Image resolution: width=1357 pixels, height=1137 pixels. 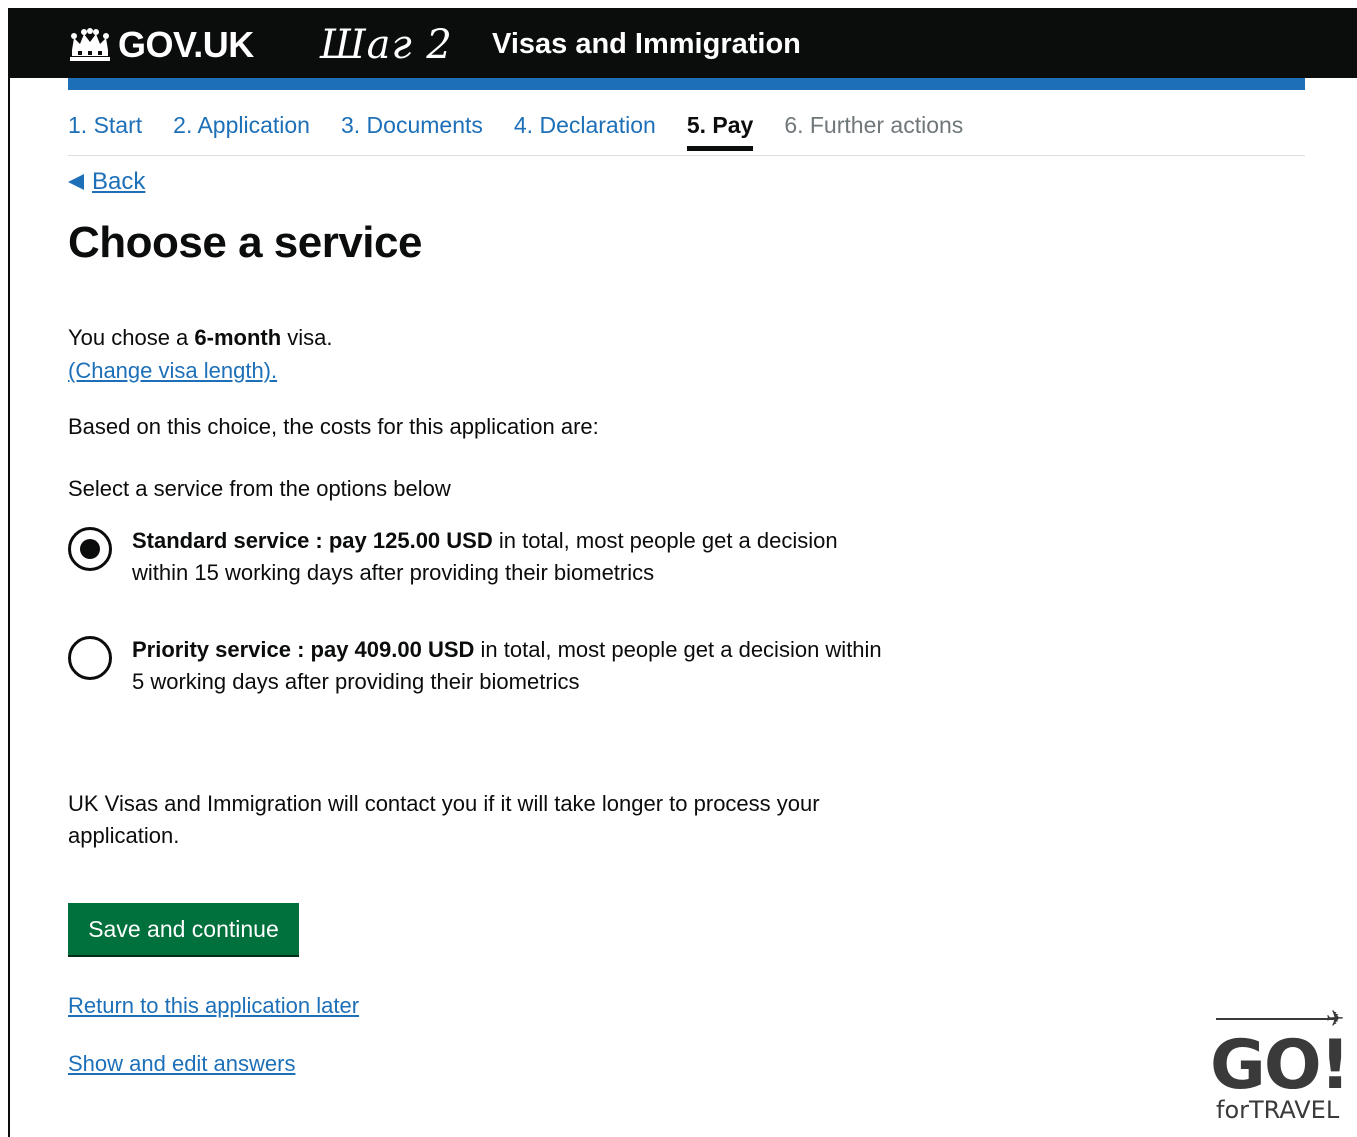 I want to click on page-frame-border, so click(x=9, y=572).